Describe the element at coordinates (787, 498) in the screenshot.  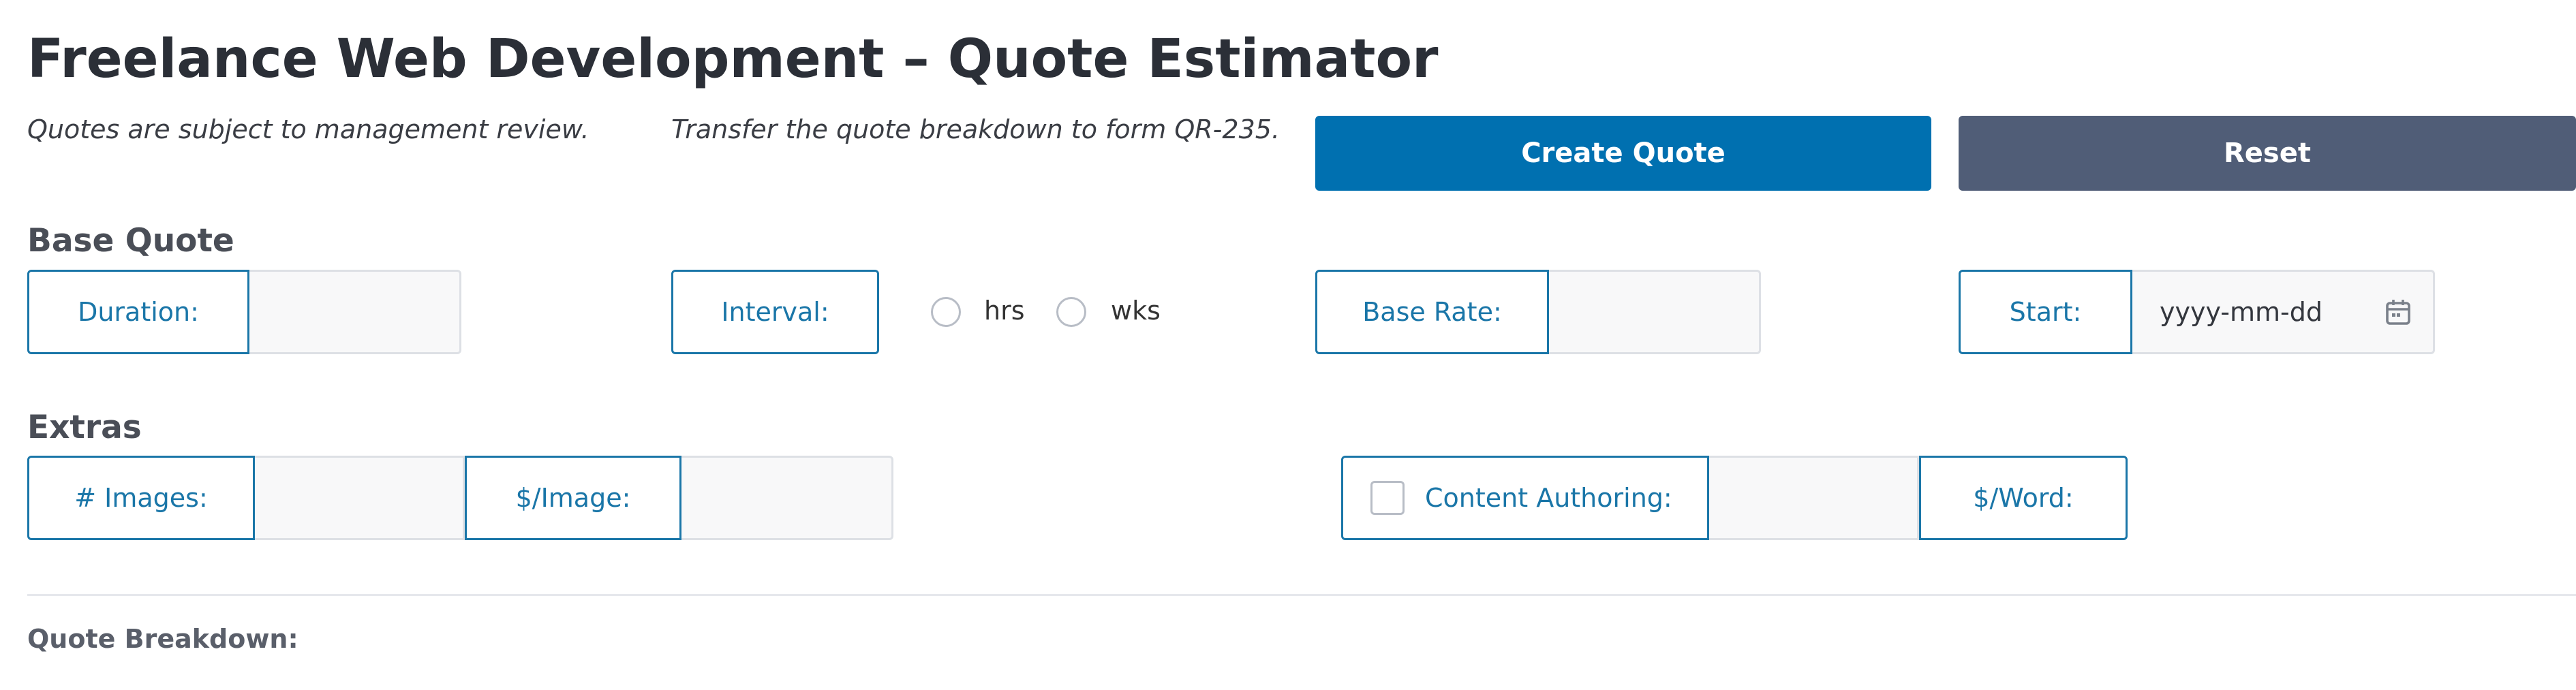
I see `per-image-input` at that location.